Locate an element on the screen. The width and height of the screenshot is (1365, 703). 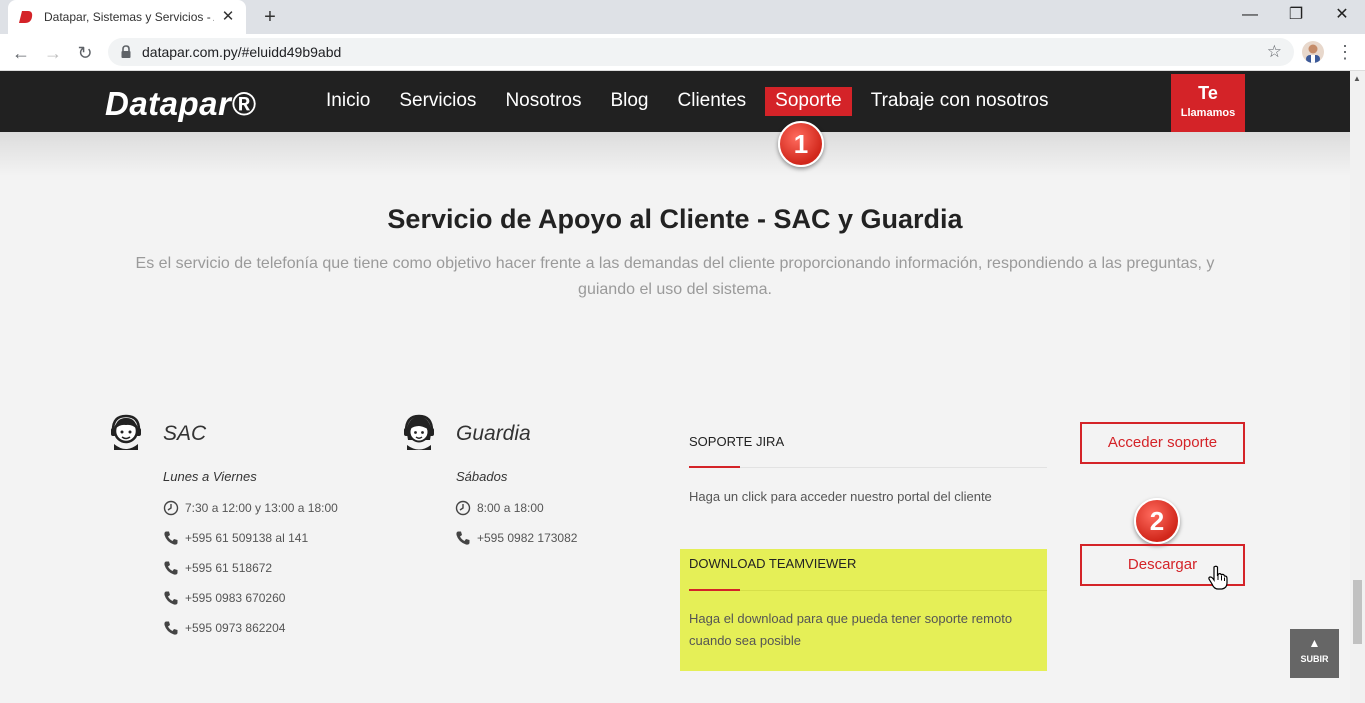
guardia-hours-text: 8:00 a 18:00 is located at coordinates (510, 508).